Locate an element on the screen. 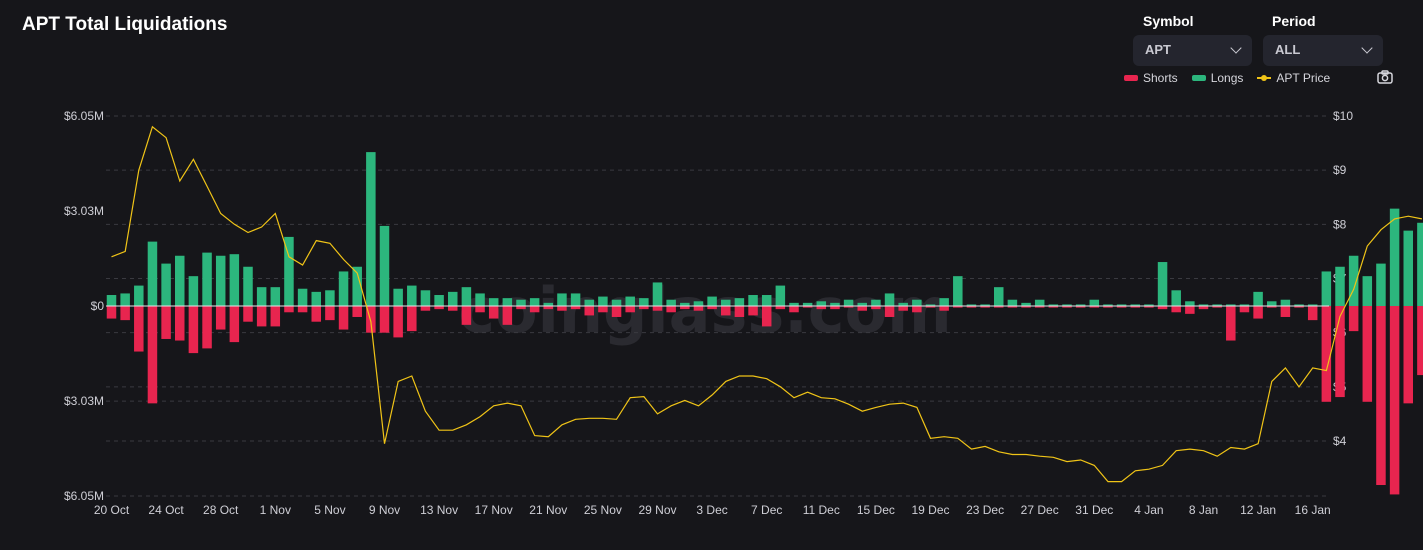 This screenshot has width=1423, height=550. right-tick-label: $10 is located at coordinates (1343, 116).